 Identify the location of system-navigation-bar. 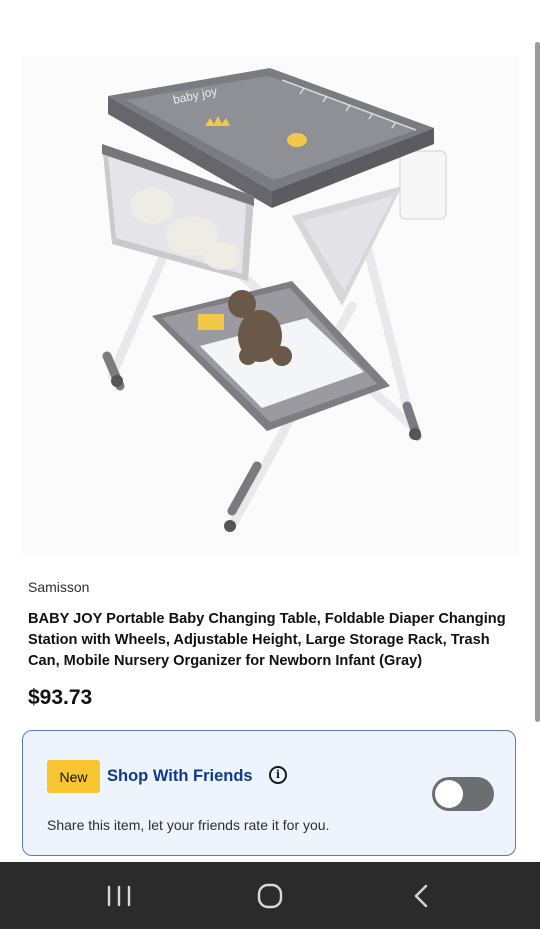
(270, 895).